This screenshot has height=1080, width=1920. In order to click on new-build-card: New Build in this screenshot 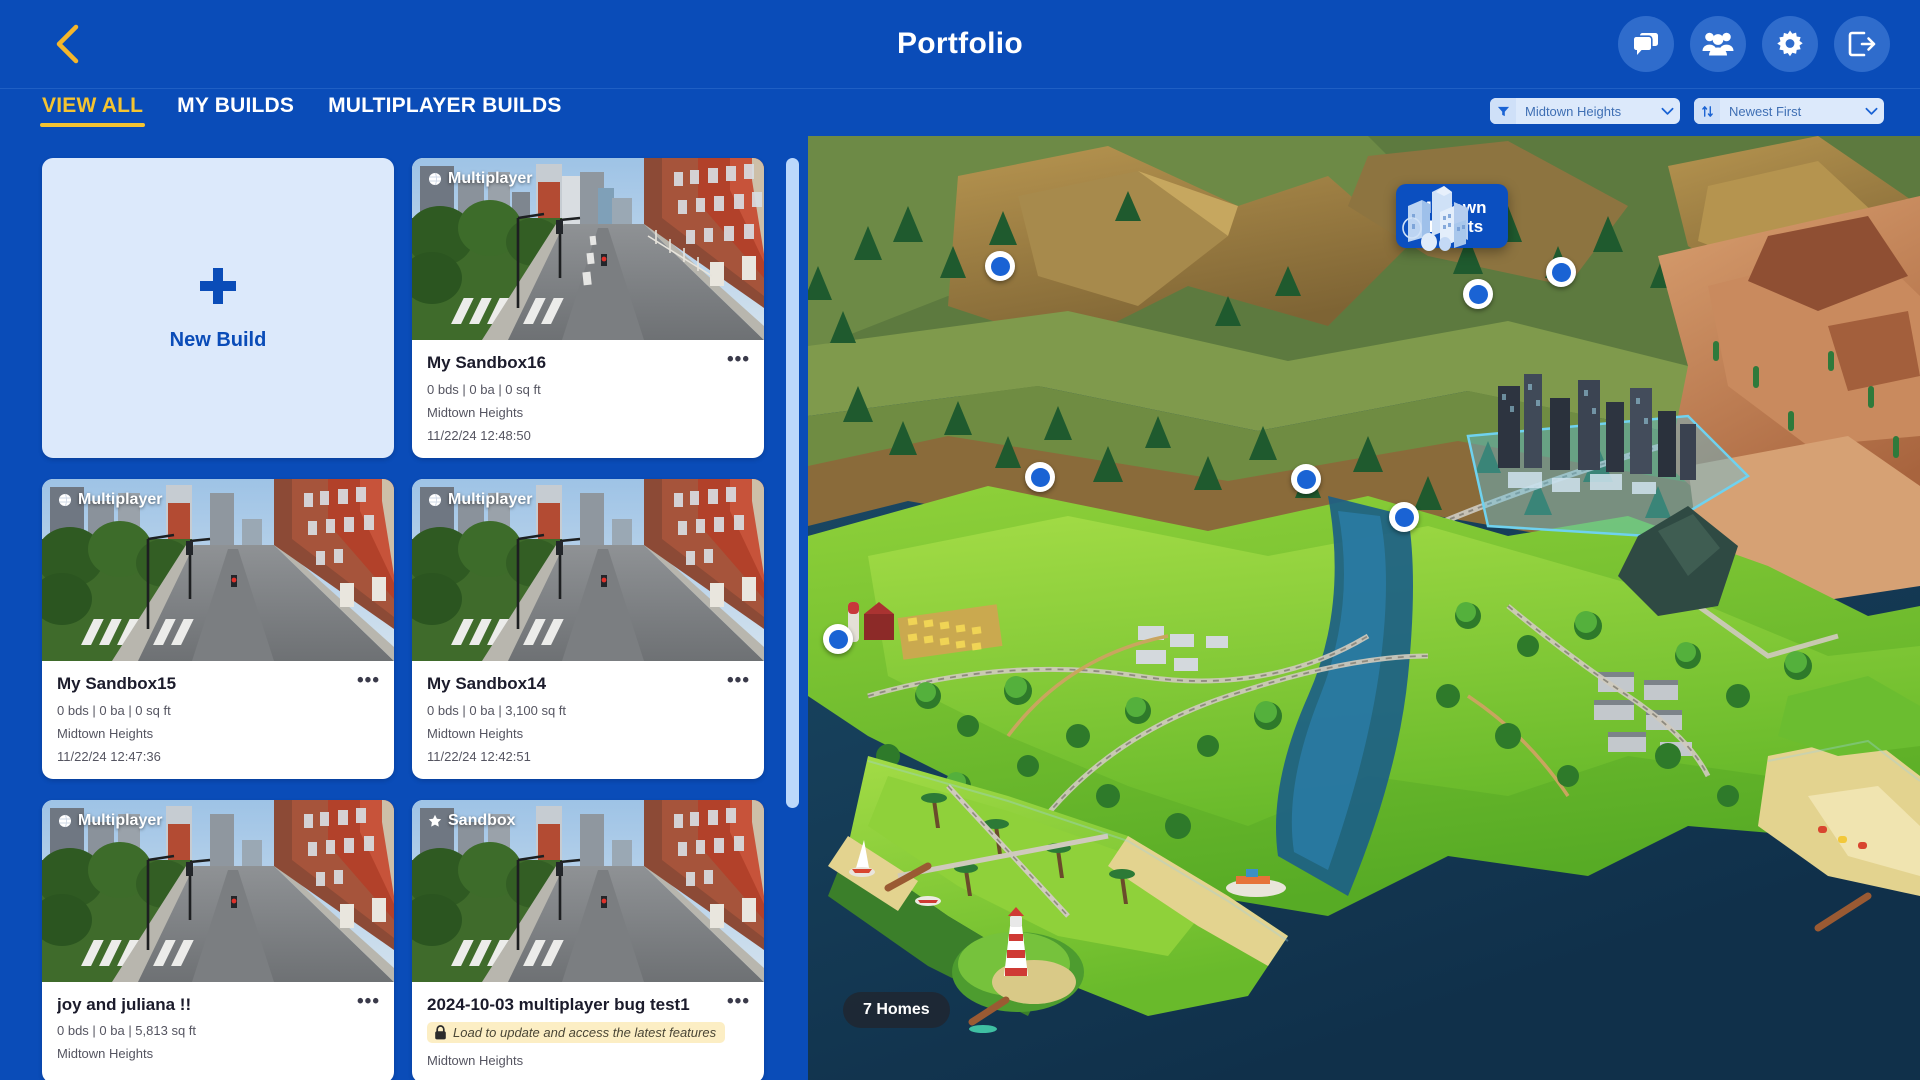, I will do `click(218, 308)`.